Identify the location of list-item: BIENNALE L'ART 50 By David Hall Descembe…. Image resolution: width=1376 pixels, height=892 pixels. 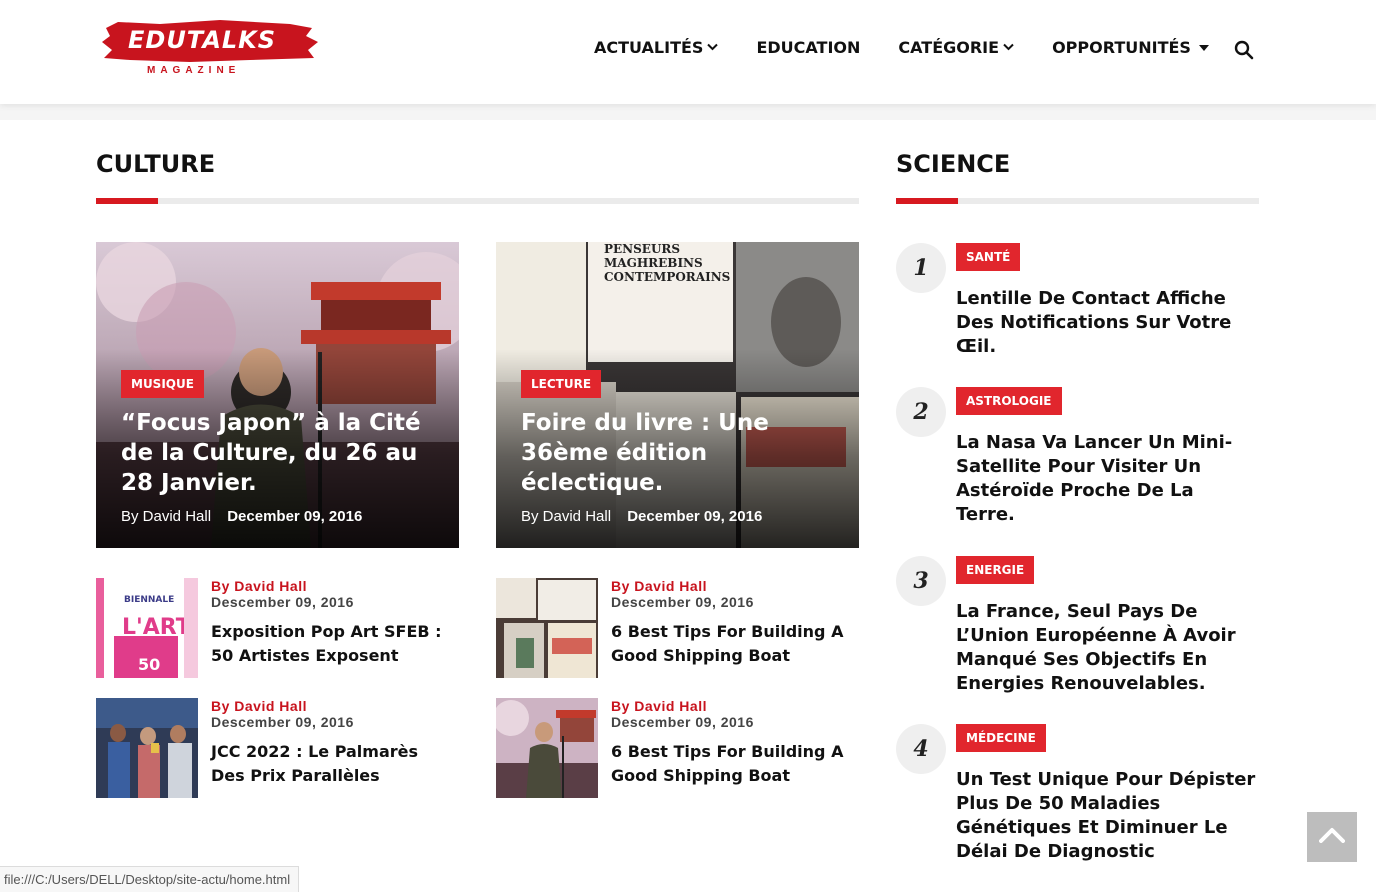
(277, 628).